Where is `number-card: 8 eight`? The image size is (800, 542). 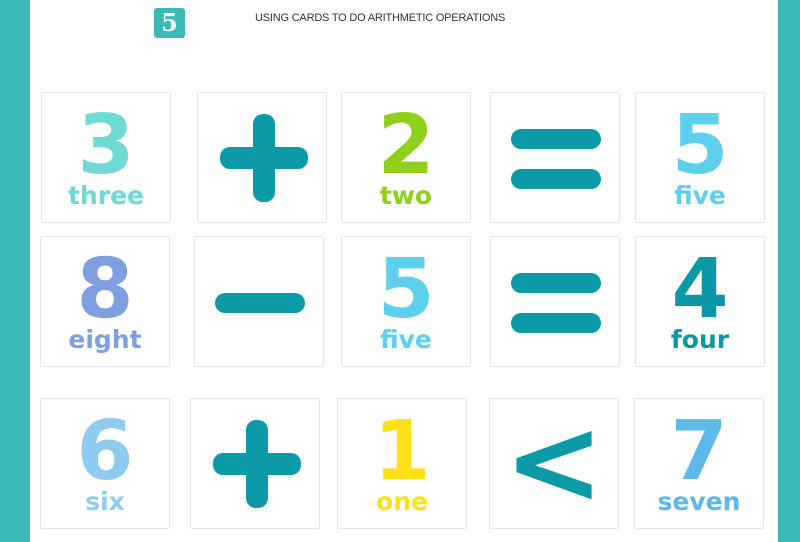
number-card: 8 eight is located at coordinates (105, 301).